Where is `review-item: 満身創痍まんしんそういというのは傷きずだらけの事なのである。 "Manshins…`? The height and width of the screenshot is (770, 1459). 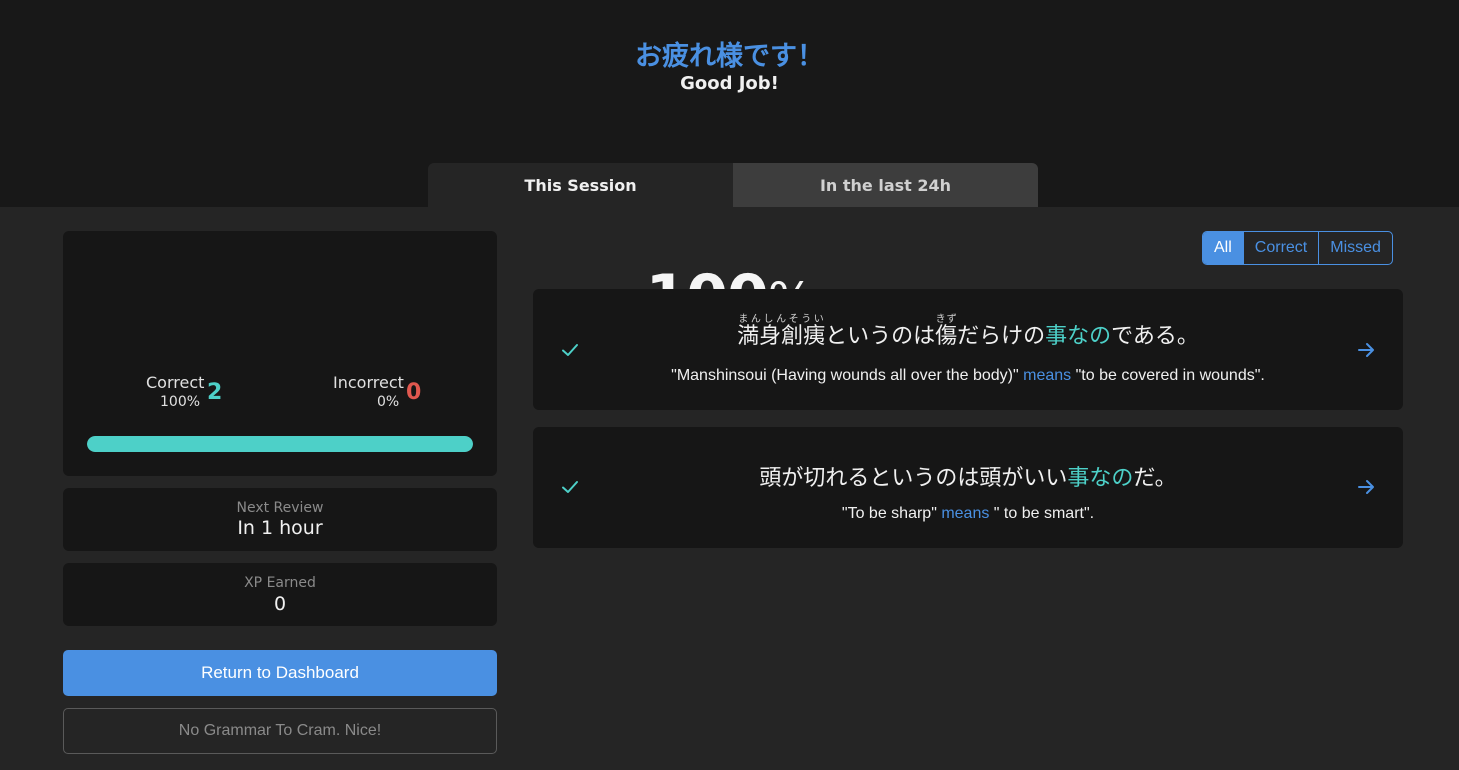
review-item: 満身創痍まんしんそういというのは傷きずだらけの事なのである。 "Manshins… is located at coordinates (968, 349).